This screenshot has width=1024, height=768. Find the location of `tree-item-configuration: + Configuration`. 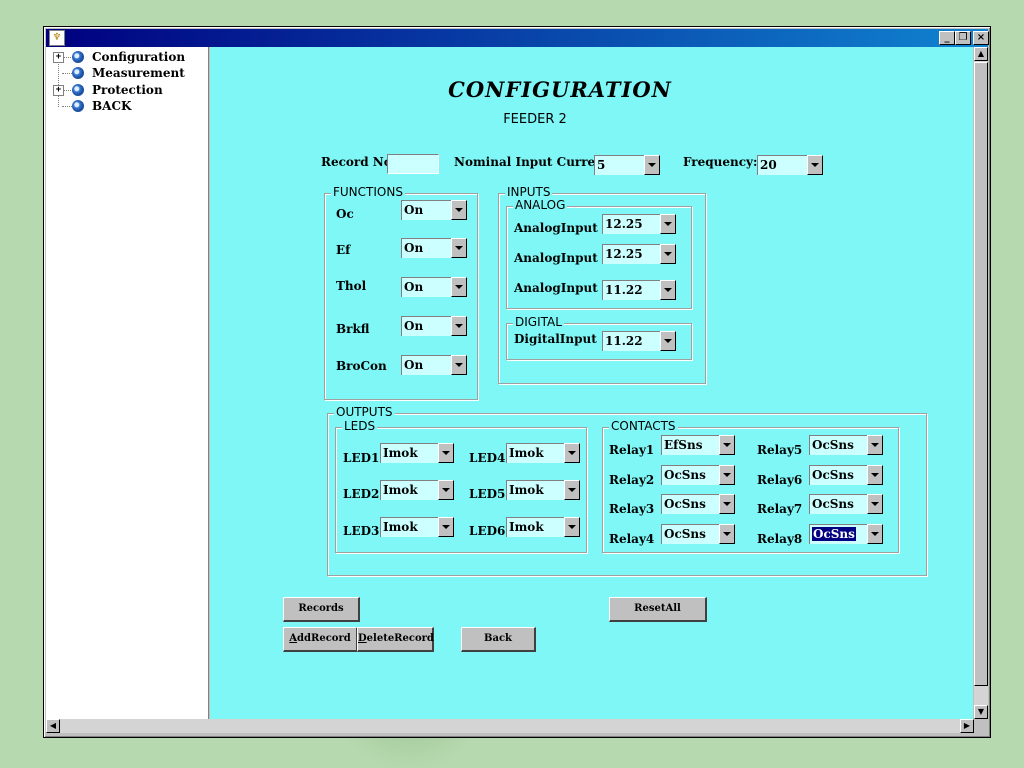

tree-item-configuration: + Configuration is located at coordinates (126, 58).